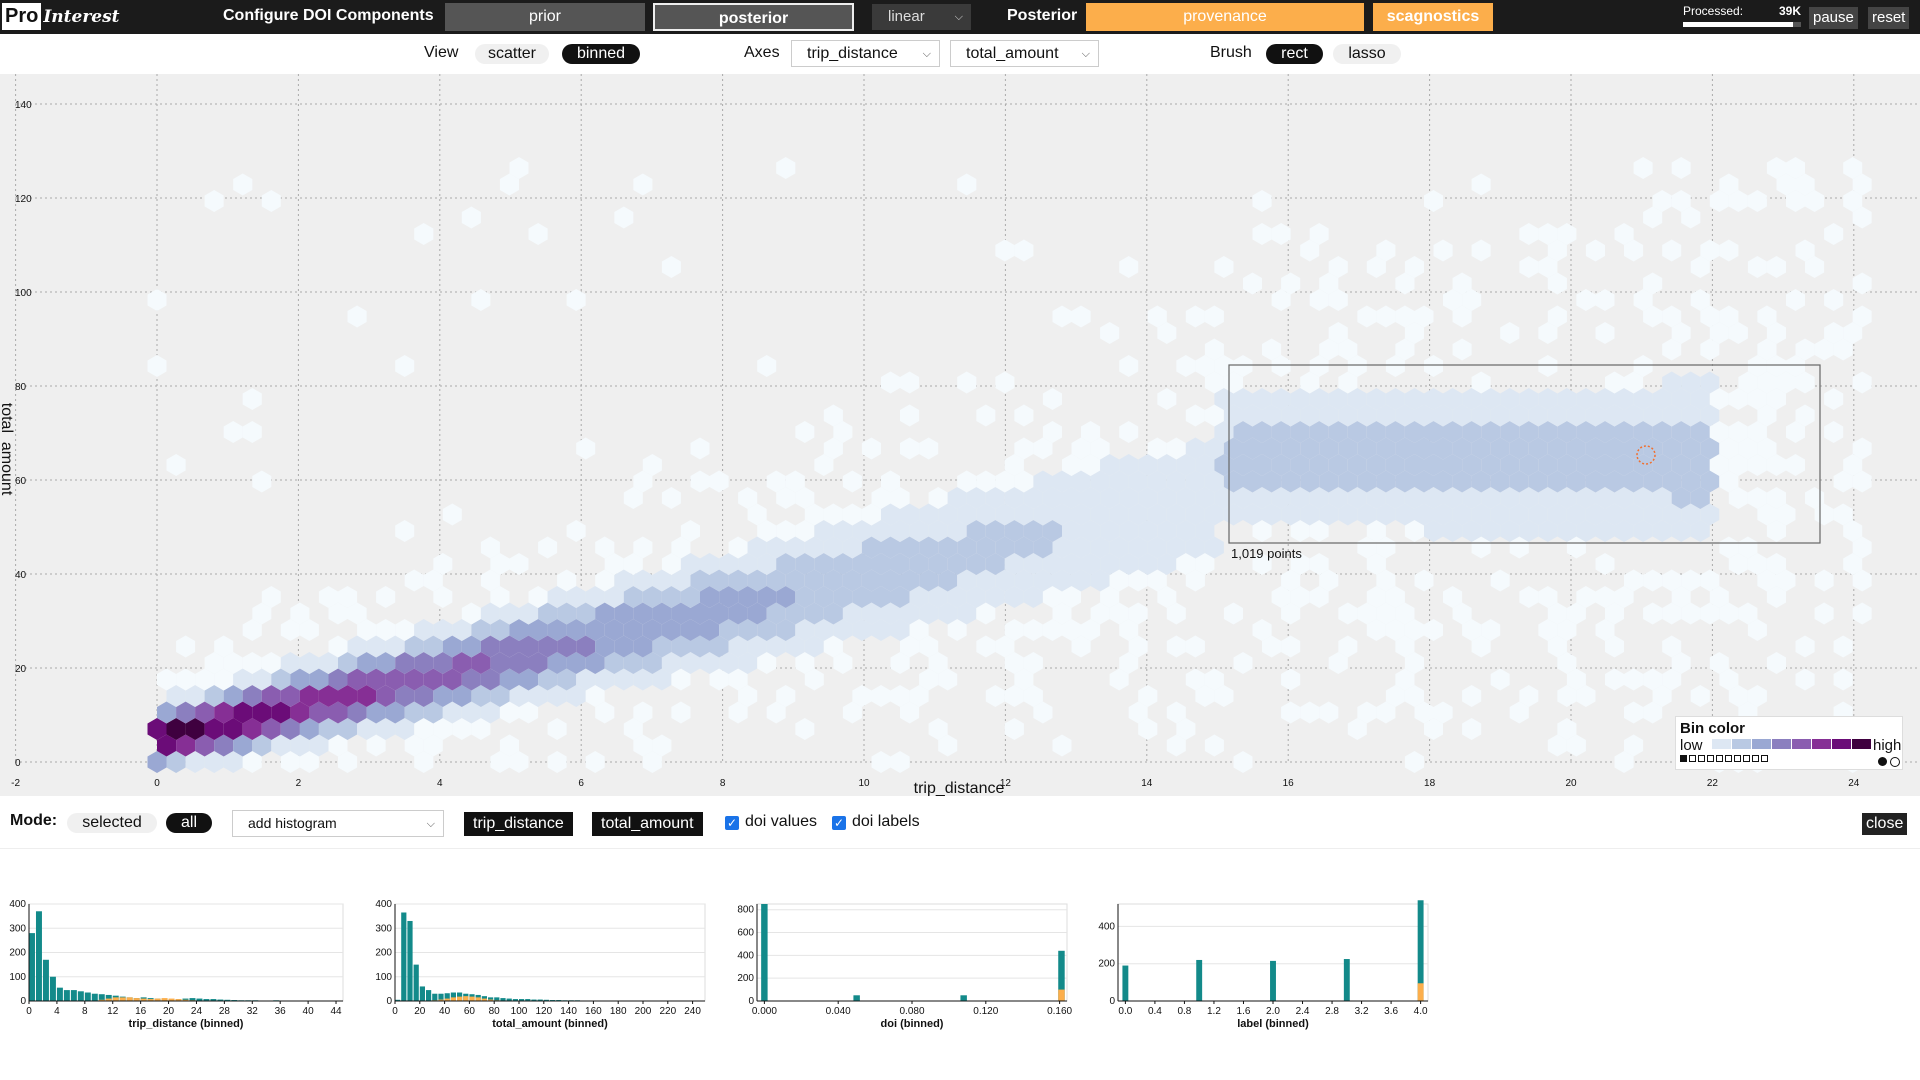  Describe the element at coordinates (1012, 53) in the screenshot. I see `y-axis-select-value: total_amount` at that location.